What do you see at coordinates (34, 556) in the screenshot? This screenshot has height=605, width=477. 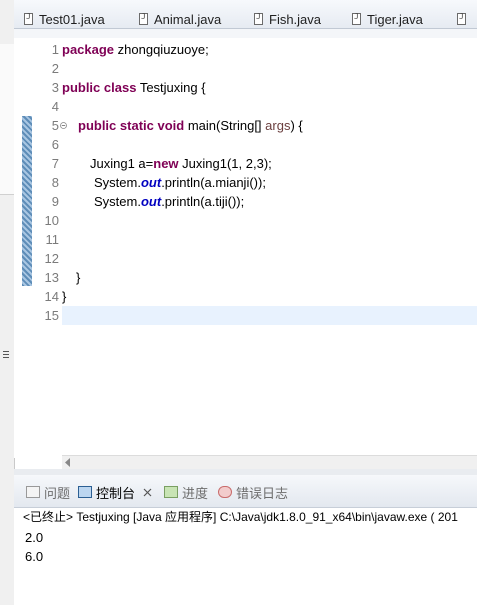 I see `console-output-line: 6.0` at bounding box center [34, 556].